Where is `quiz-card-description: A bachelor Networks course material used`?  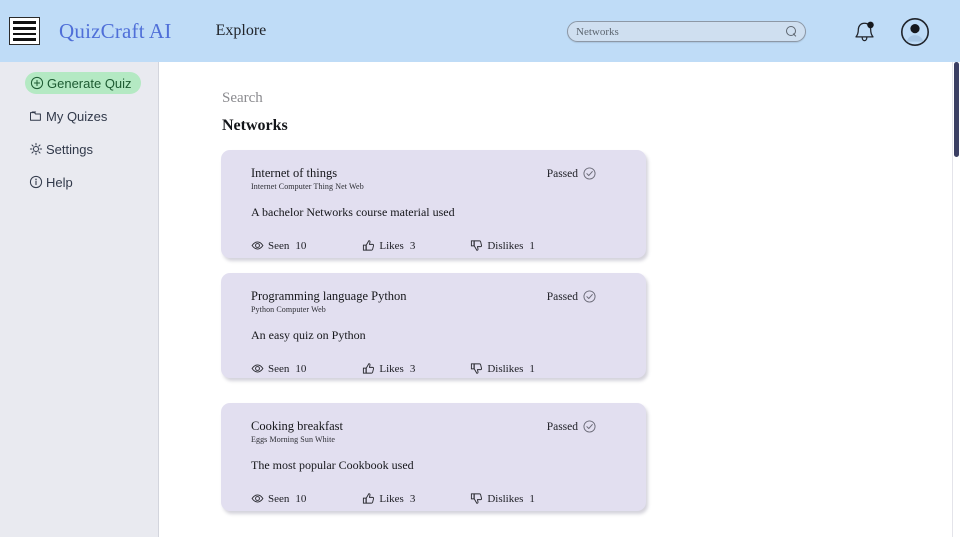 quiz-card-description: A bachelor Networks course material used is located at coordinates (353, 212).